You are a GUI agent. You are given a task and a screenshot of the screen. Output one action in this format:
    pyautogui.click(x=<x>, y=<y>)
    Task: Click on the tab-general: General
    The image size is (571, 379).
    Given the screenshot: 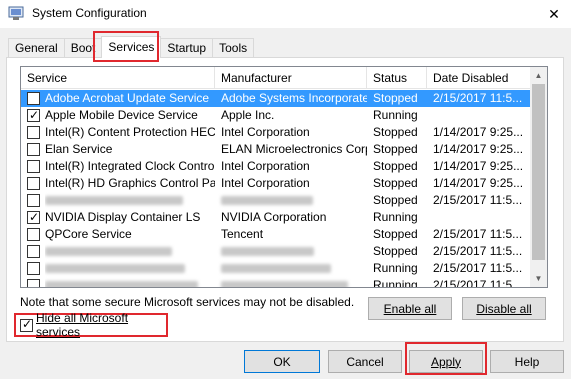 What is the action you would take?
    pyautogui.click(x=36, y=48)
    